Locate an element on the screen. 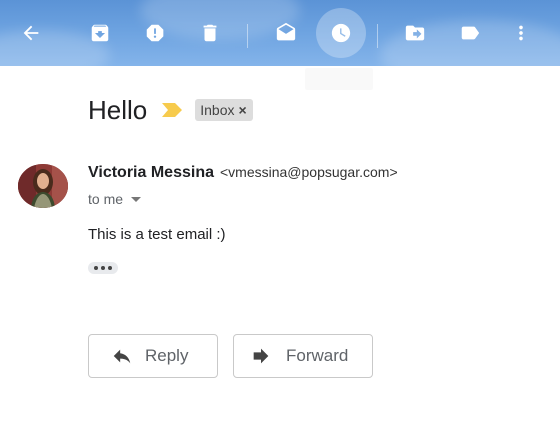 The image size is (560, 448). snooze-clock-icon is located at coordinates (341, 33).